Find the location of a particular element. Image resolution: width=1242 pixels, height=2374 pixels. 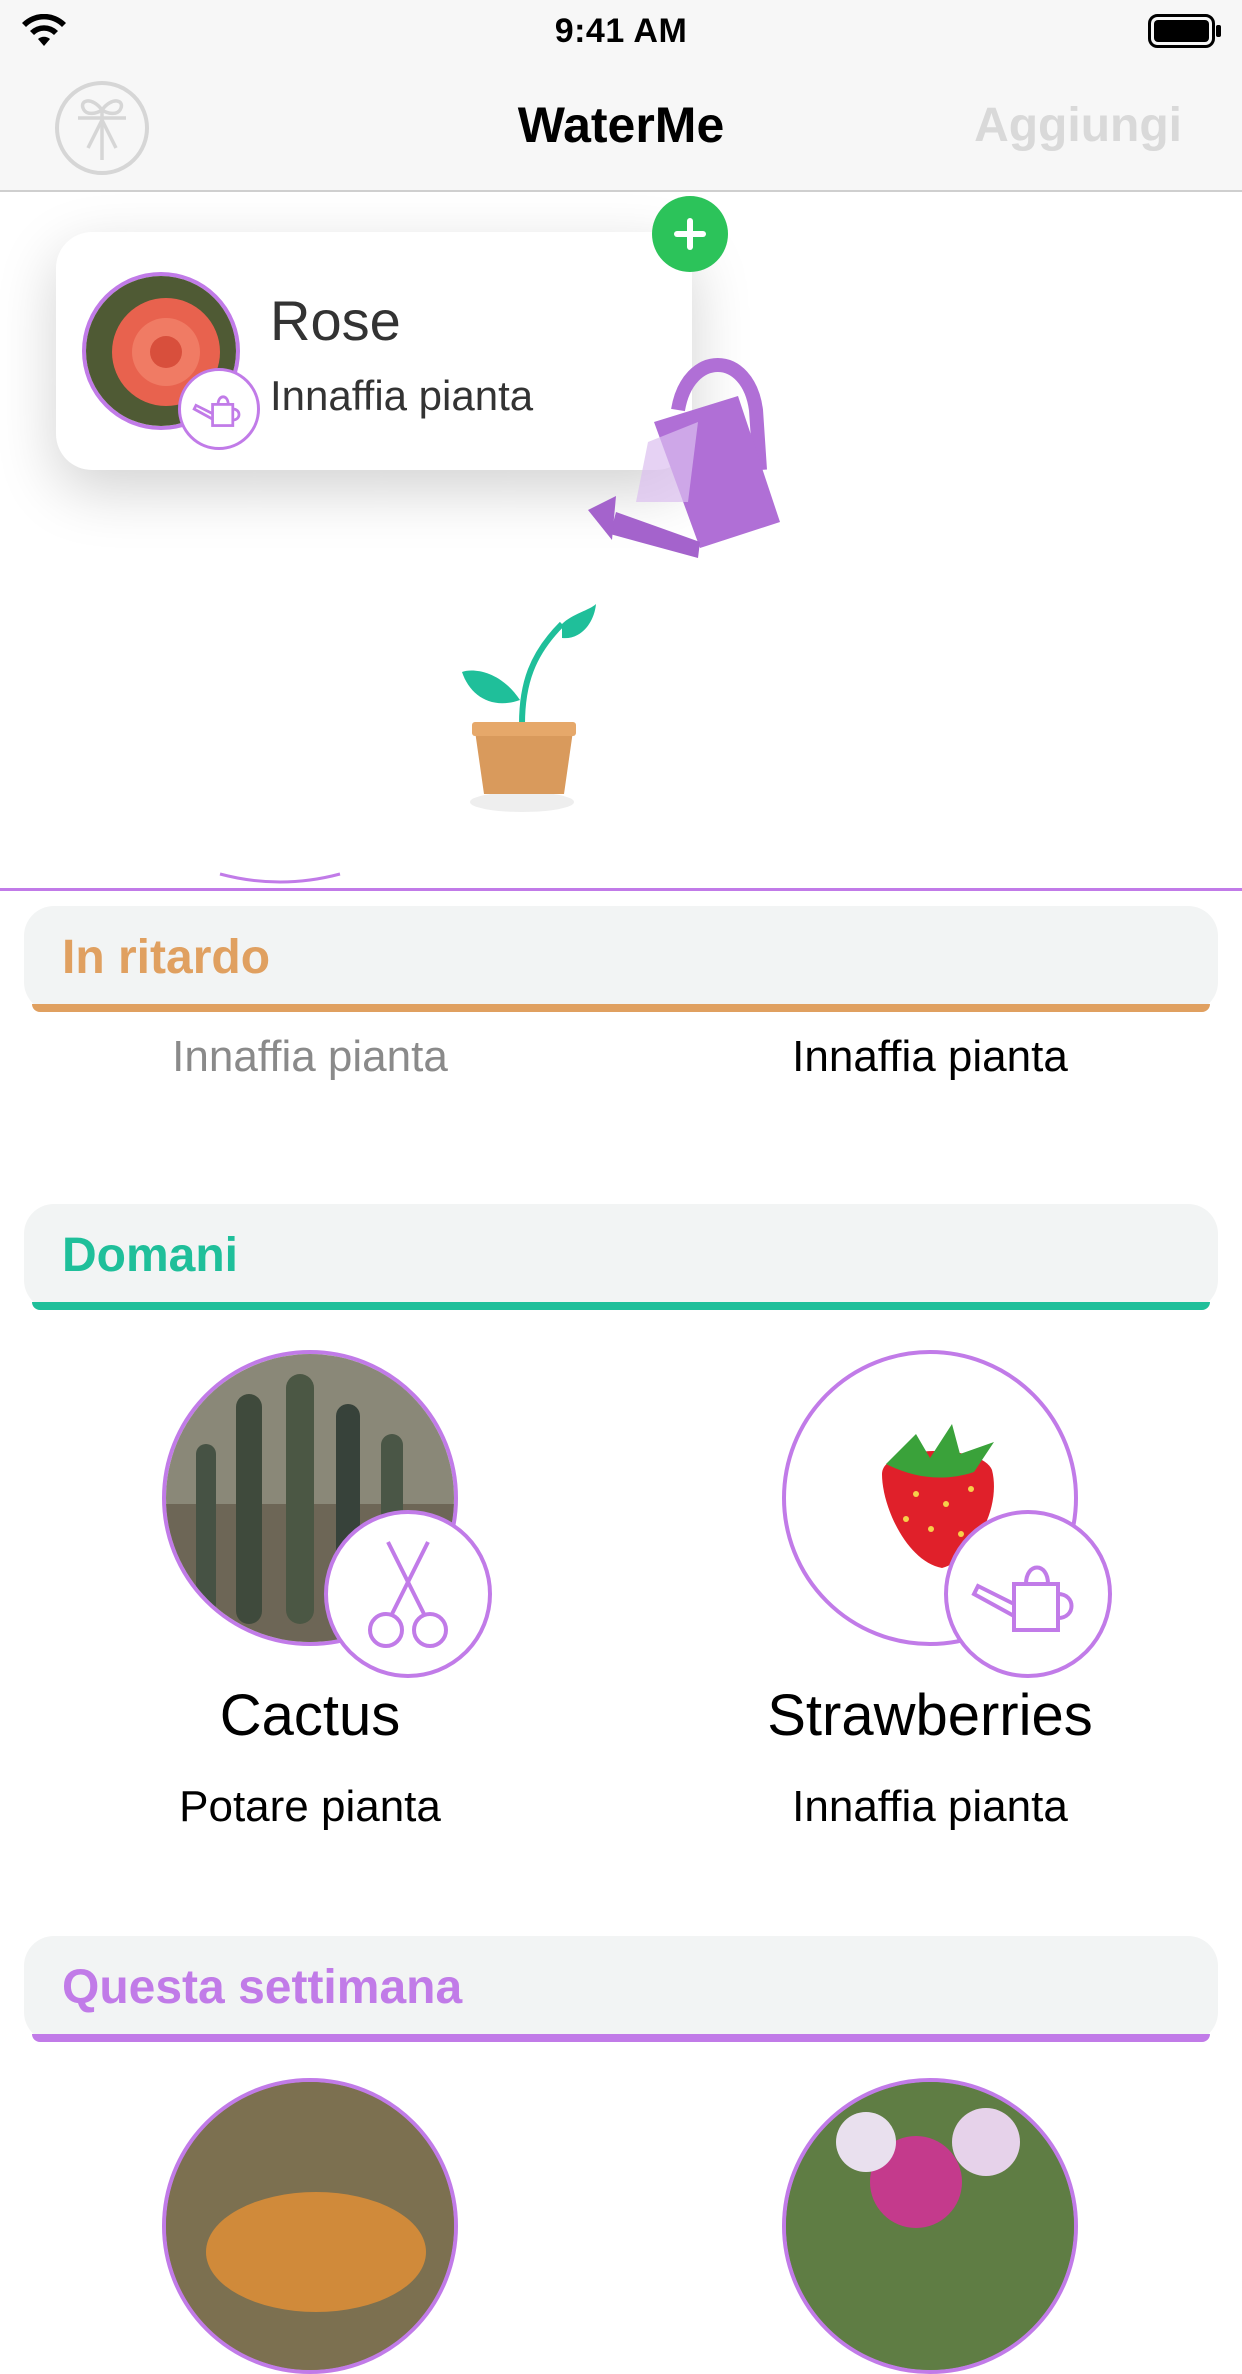

add-button: Aggiungi is located at coordinates (1078, 125).